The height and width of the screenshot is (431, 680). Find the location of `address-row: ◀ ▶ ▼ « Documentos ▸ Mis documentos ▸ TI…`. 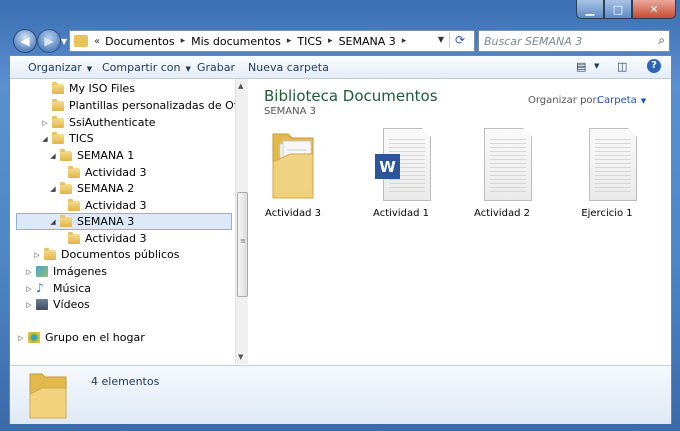

address-row: ◀ ▶ ▼ « Documentos ▸ Mis documentos ▸ TI… is located at coordinates (340, 40).